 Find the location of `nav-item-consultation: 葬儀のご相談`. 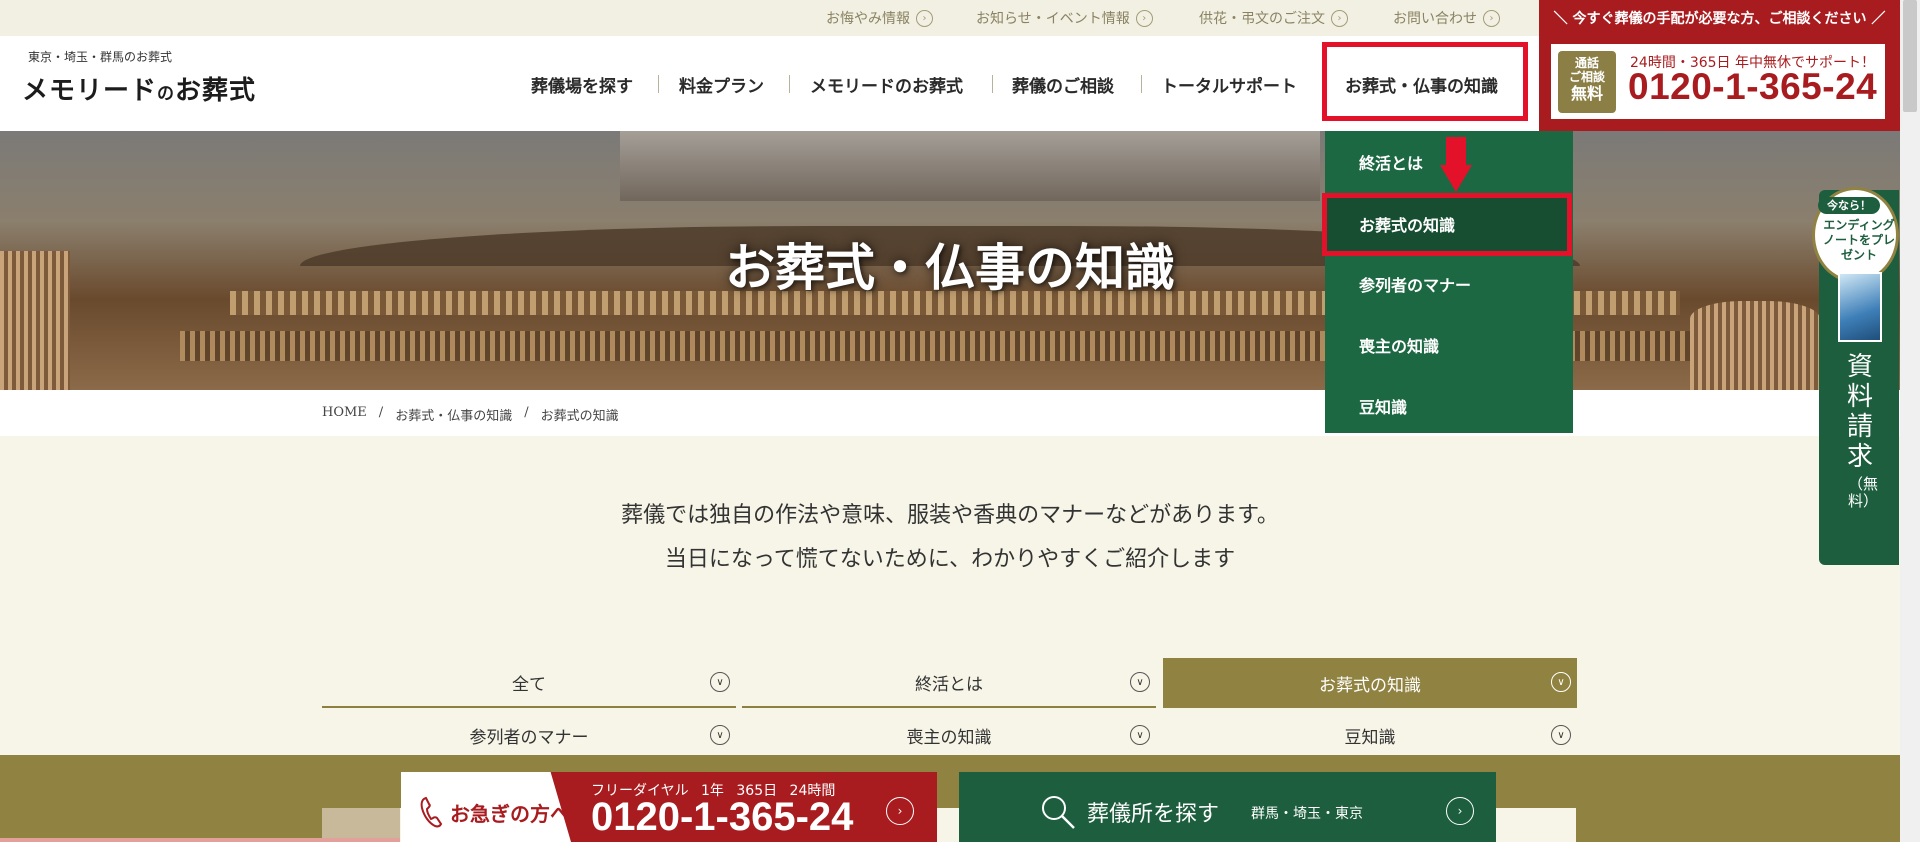

nav-item-consultation: 葬儀のご相談 is located at coordinates (1063, 84).